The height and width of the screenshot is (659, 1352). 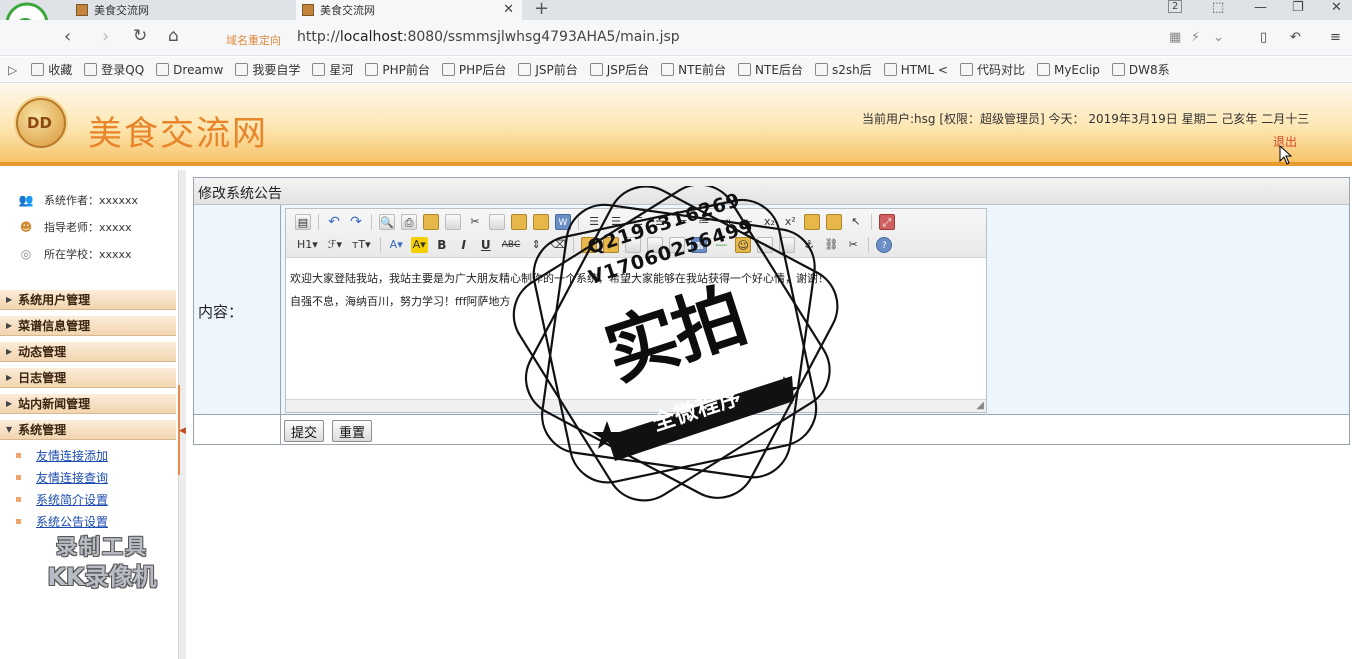 What do you see at coordinates (102, 547) in the screenshot?
I see `watermark-line1: 录制工具` at bounding box center [102, 547].